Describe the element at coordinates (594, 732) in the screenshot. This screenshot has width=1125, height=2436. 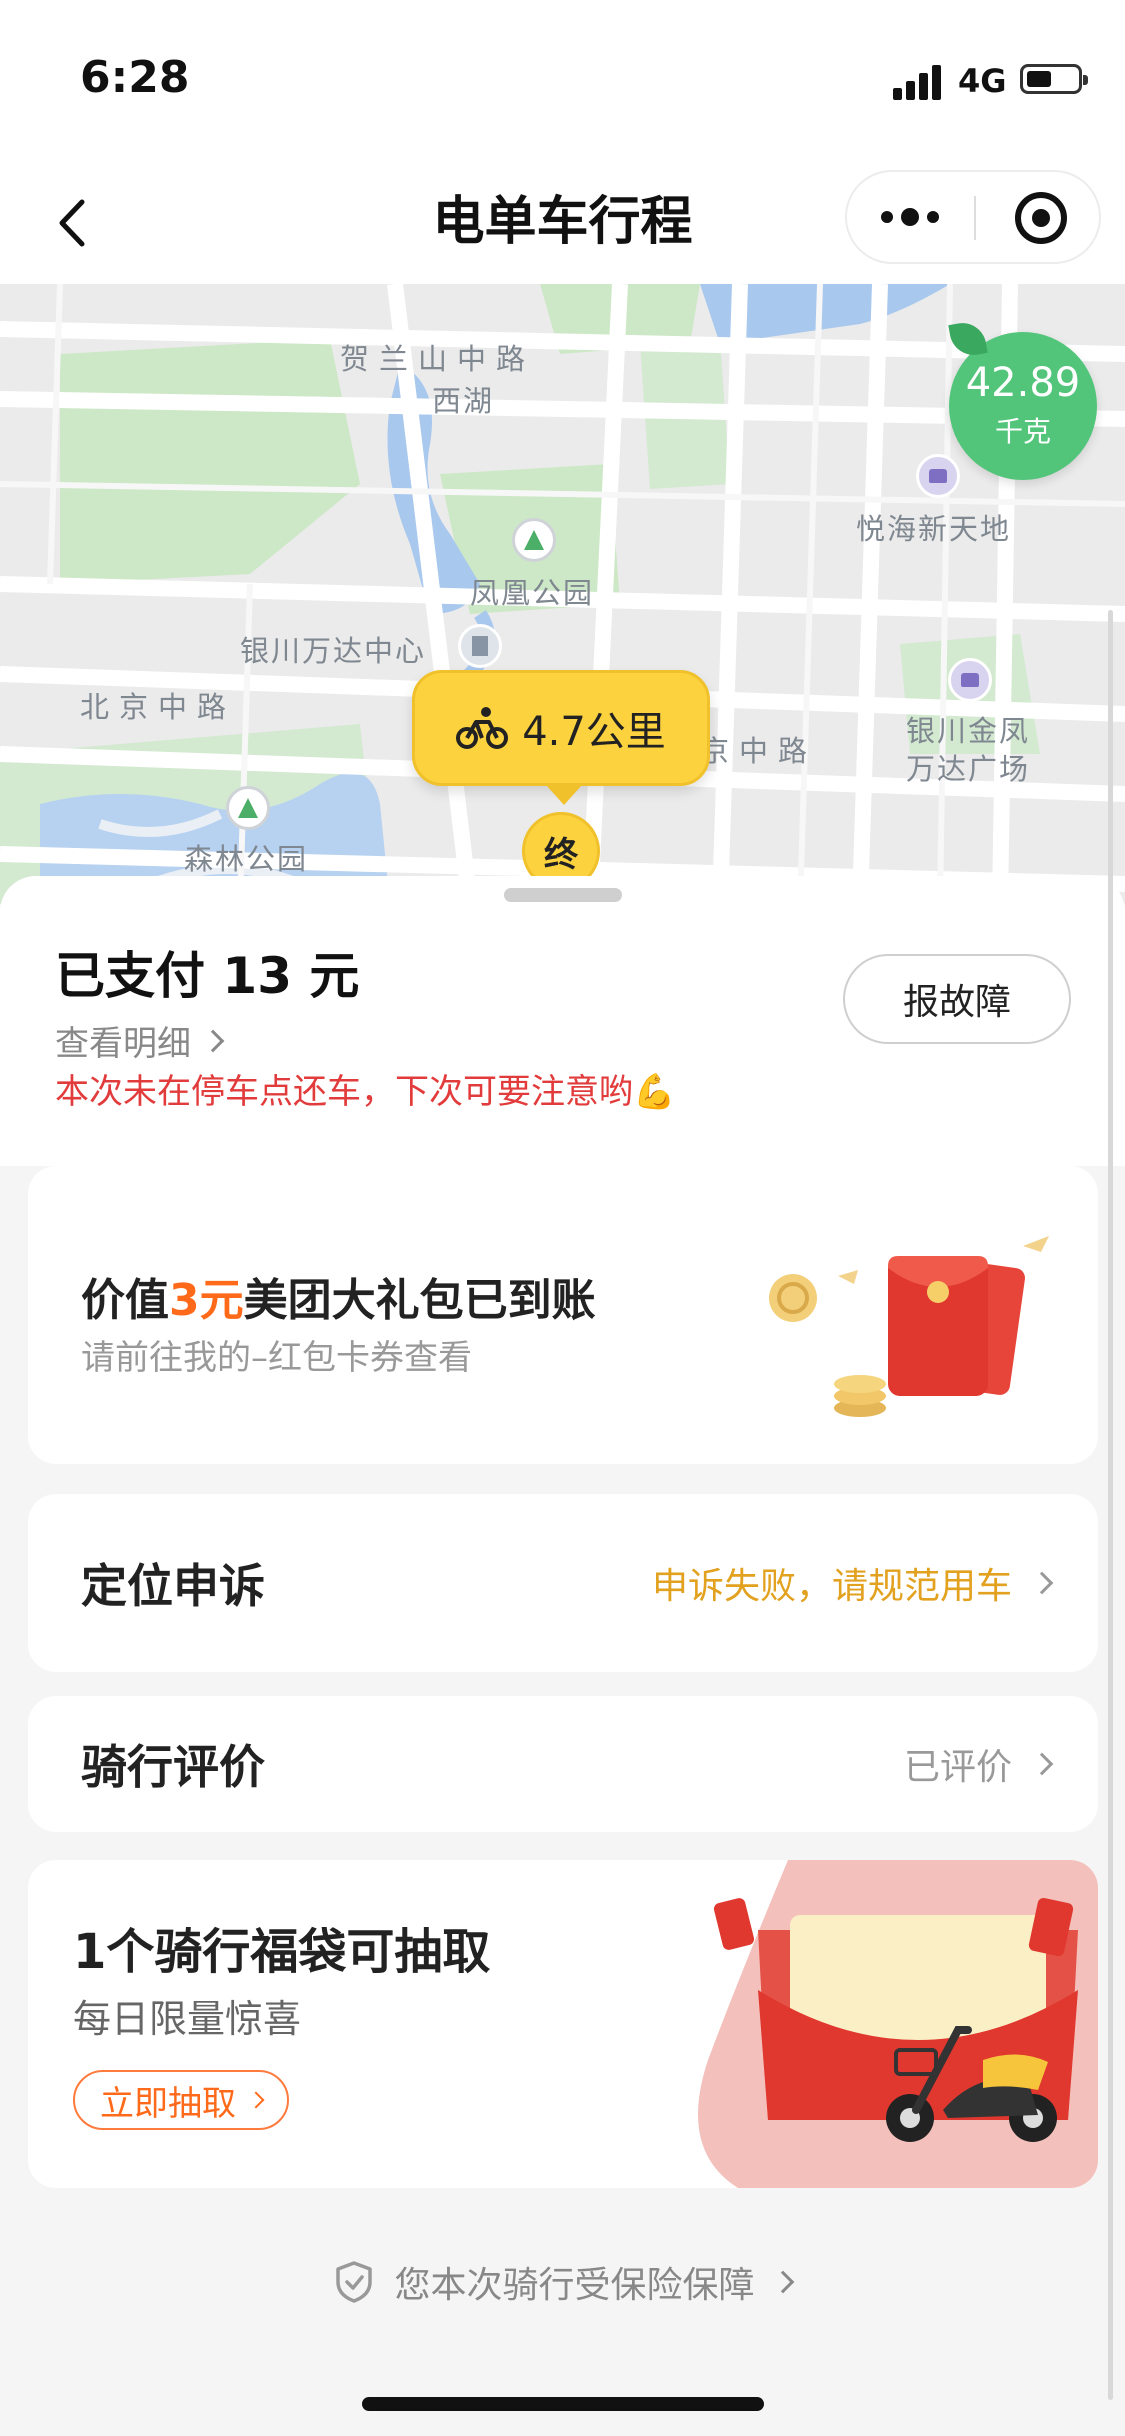
I see `distance-value: 4.7公里` at that location.